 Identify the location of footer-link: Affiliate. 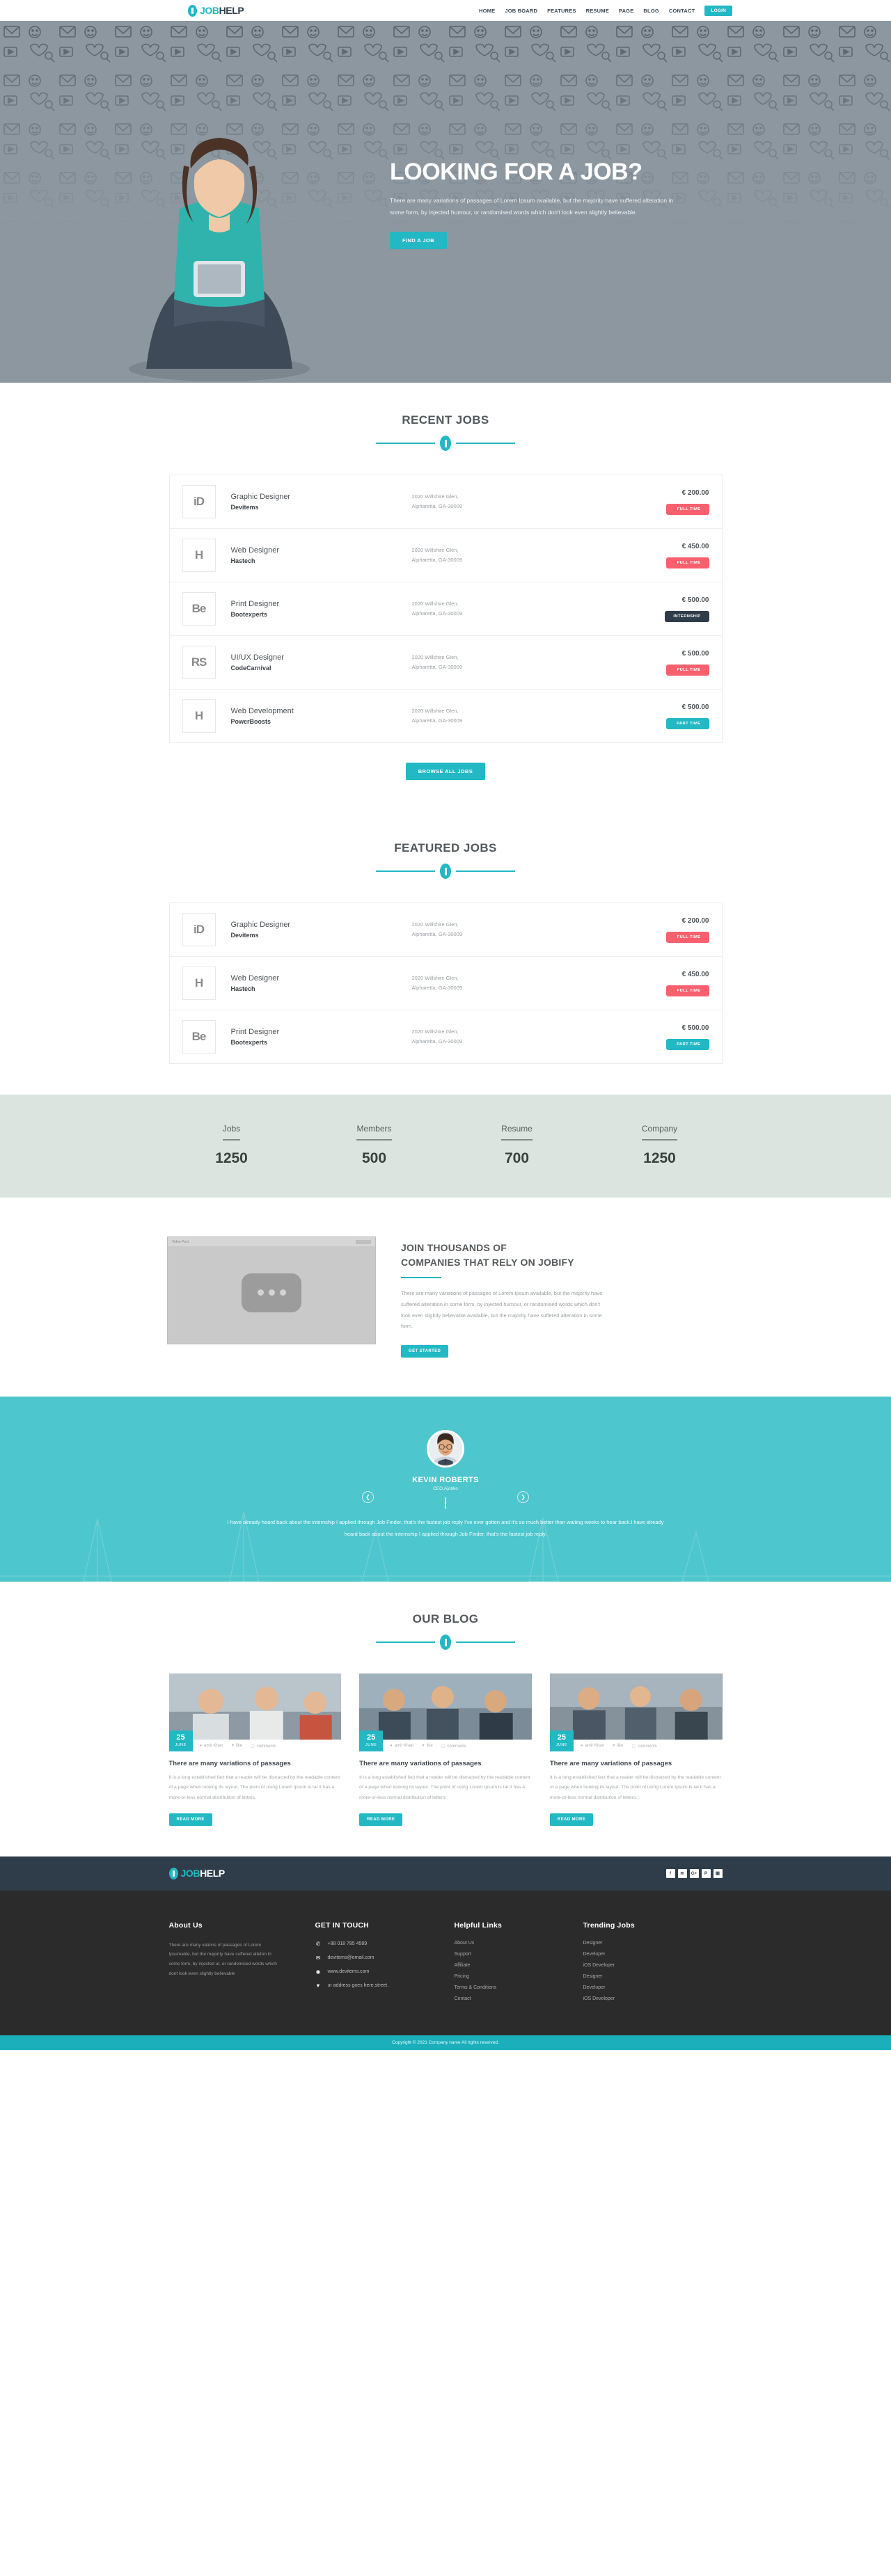
(463, 1965).